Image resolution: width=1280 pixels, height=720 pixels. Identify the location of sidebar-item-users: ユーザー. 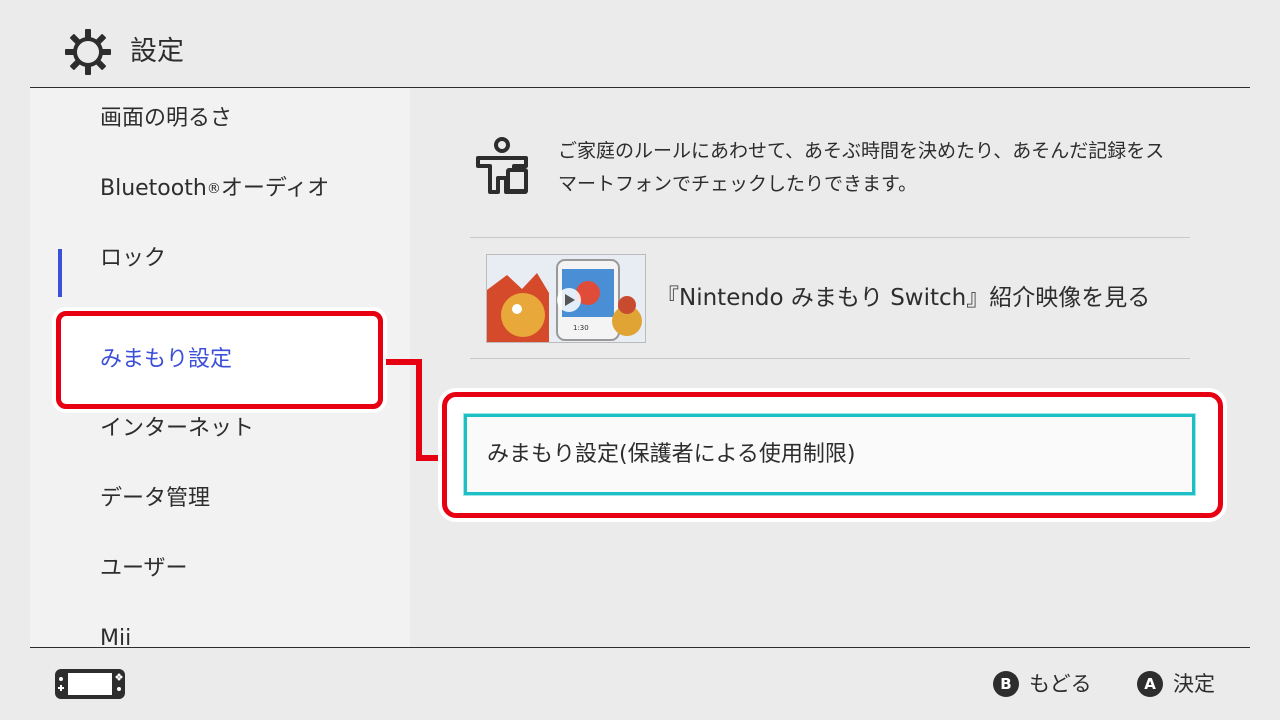
(144, 569).